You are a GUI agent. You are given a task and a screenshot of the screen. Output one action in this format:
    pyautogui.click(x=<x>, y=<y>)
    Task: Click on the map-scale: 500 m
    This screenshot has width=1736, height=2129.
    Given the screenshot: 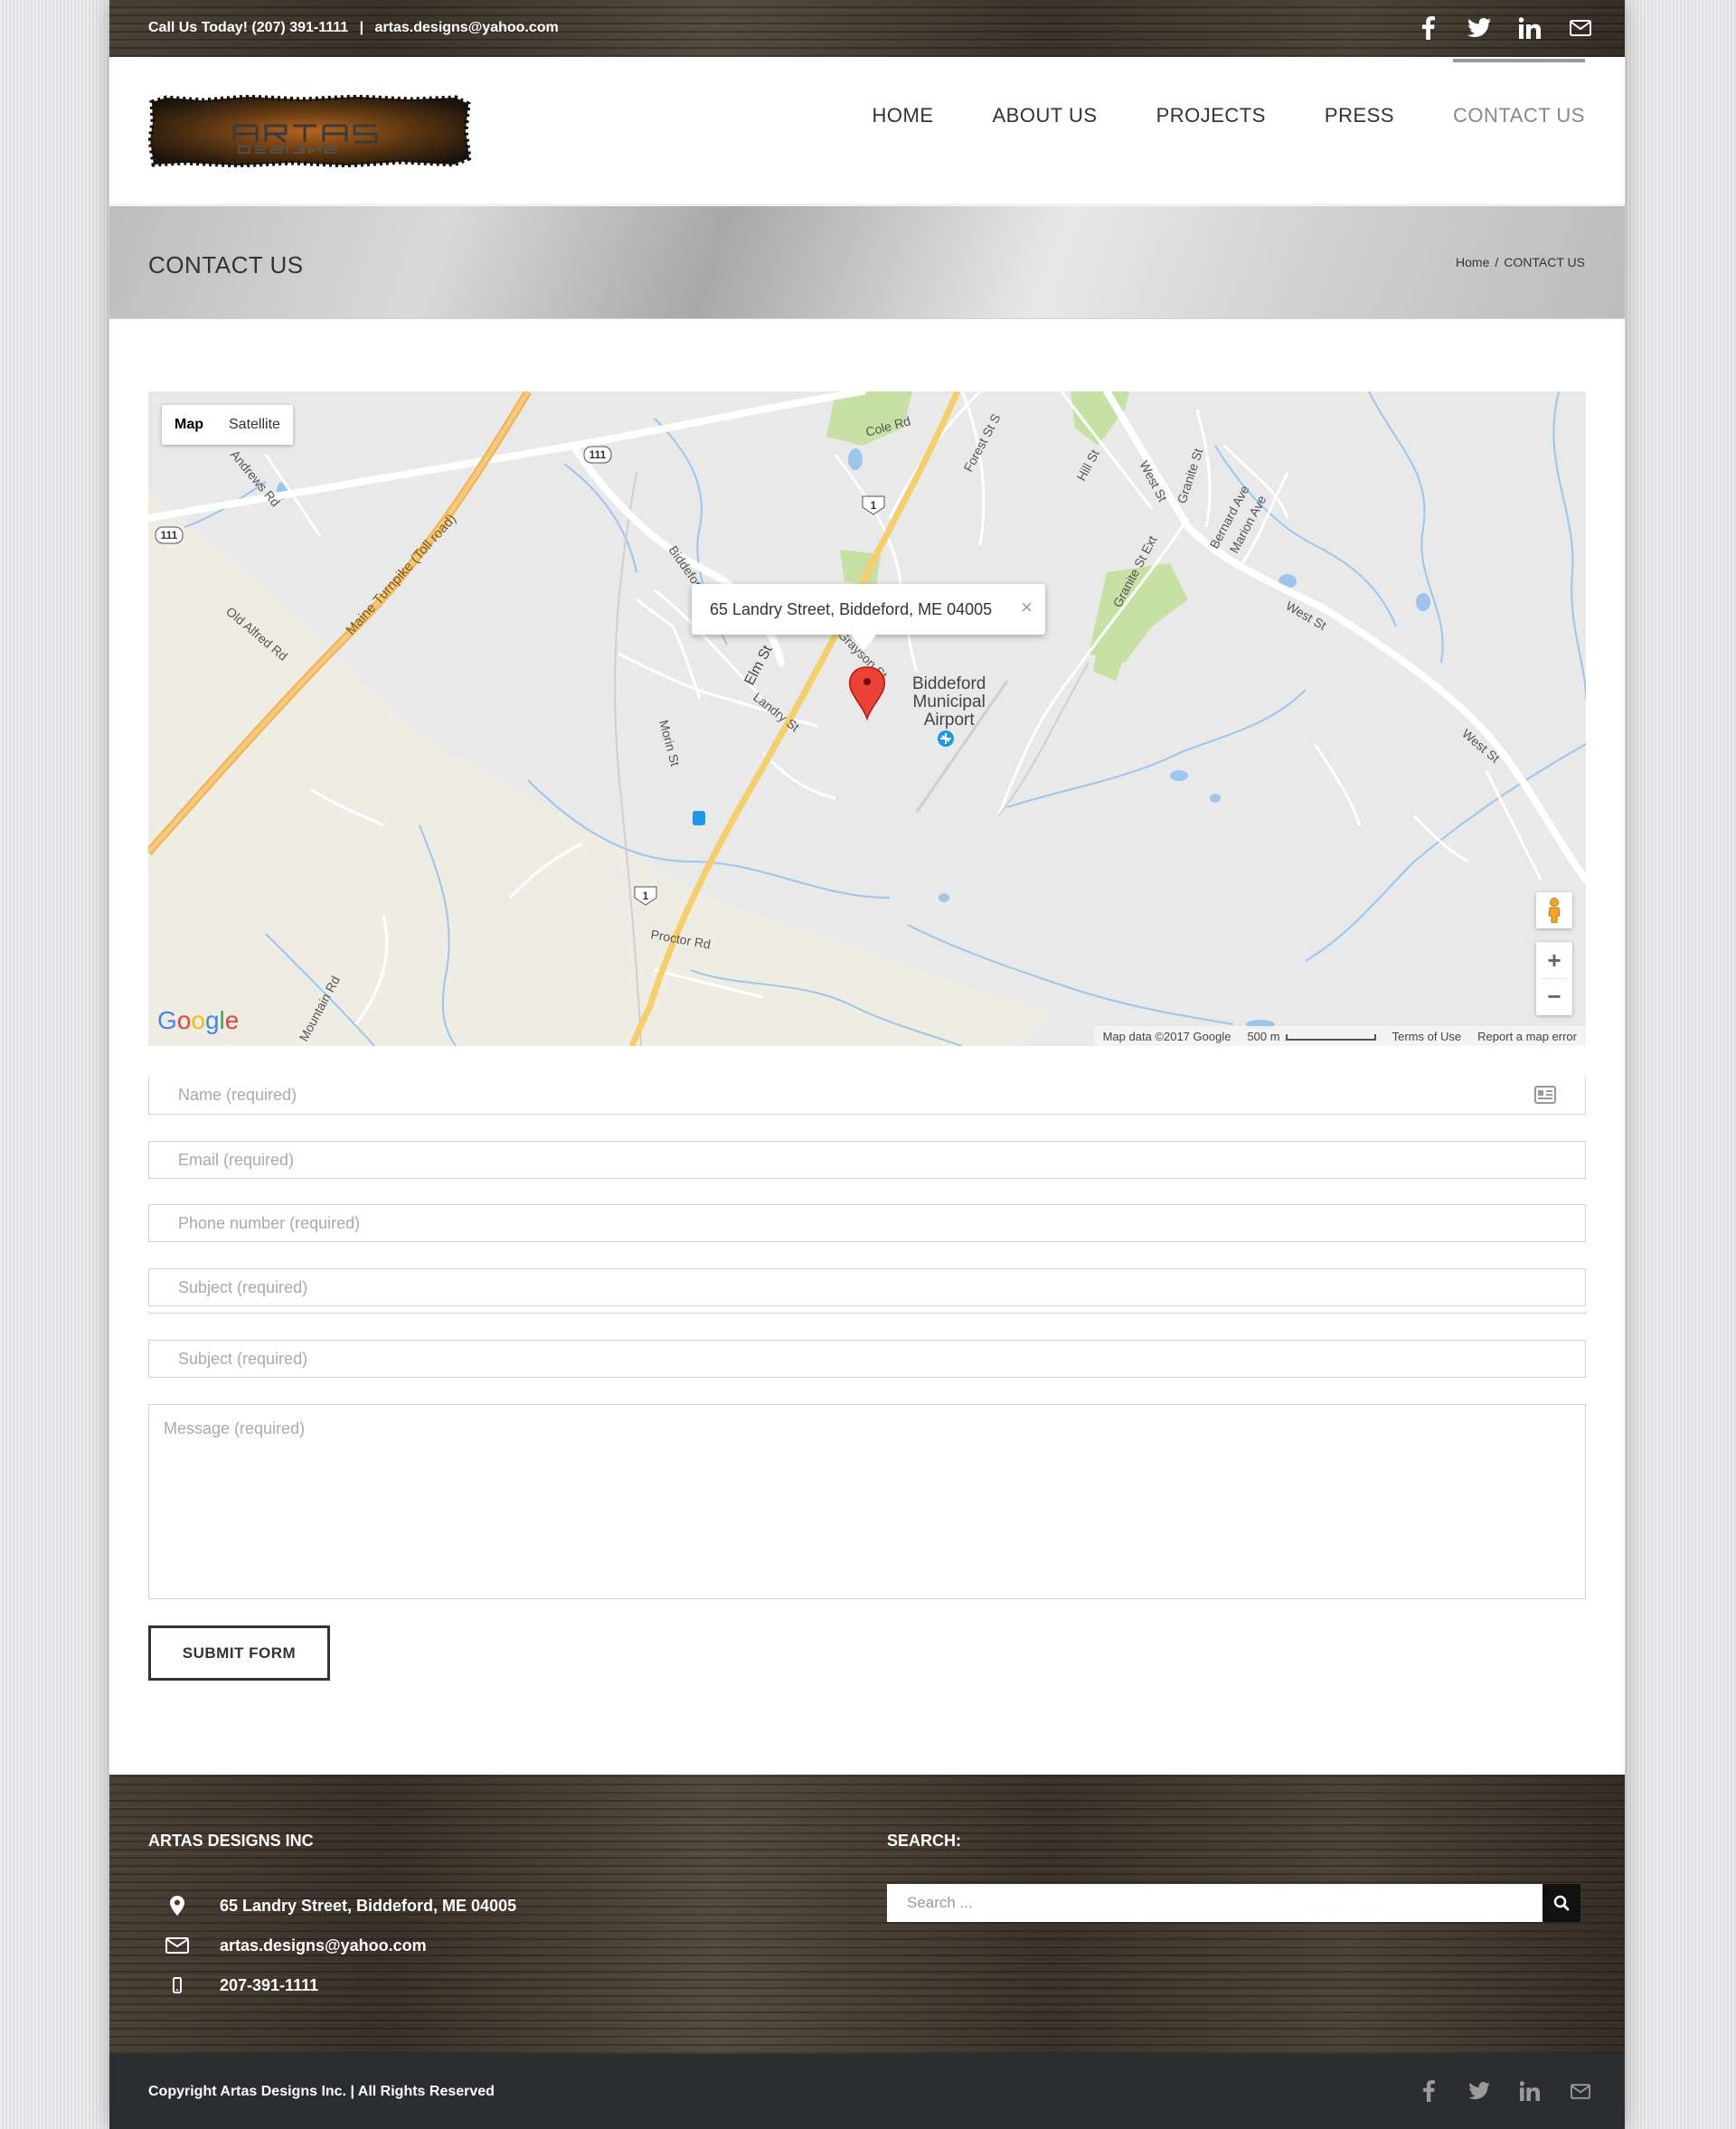 What is the action you would take?
    pyautogui.click(x=1312, y=1036)
    